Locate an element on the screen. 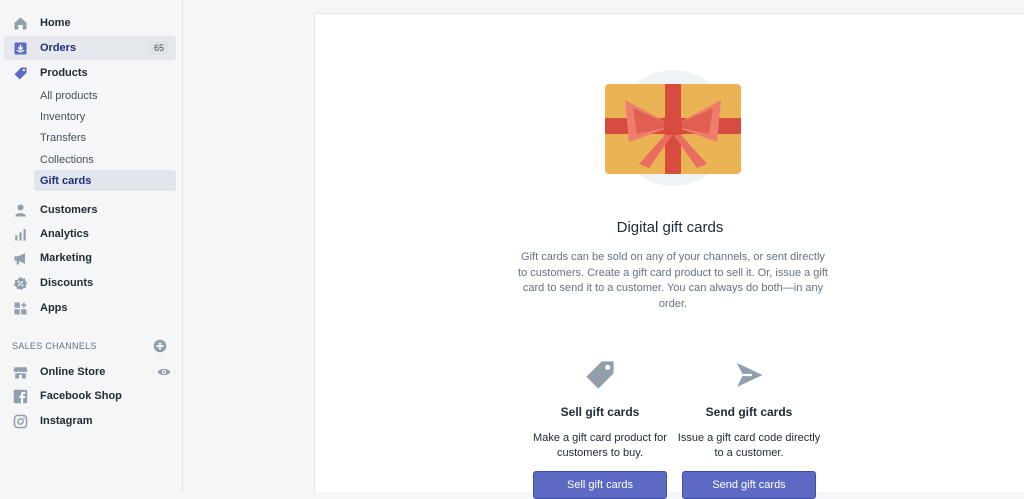 This screenshot has height=499, width=1024. sub-transfers: Transfers is located at coordinates (105, 137).